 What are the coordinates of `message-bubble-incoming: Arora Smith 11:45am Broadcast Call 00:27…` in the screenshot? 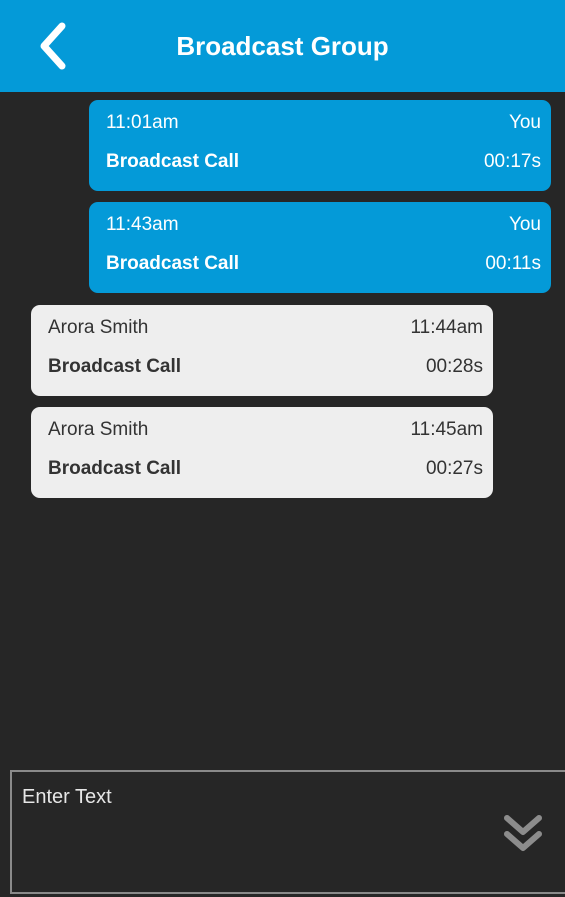 It's located at (262, 452).